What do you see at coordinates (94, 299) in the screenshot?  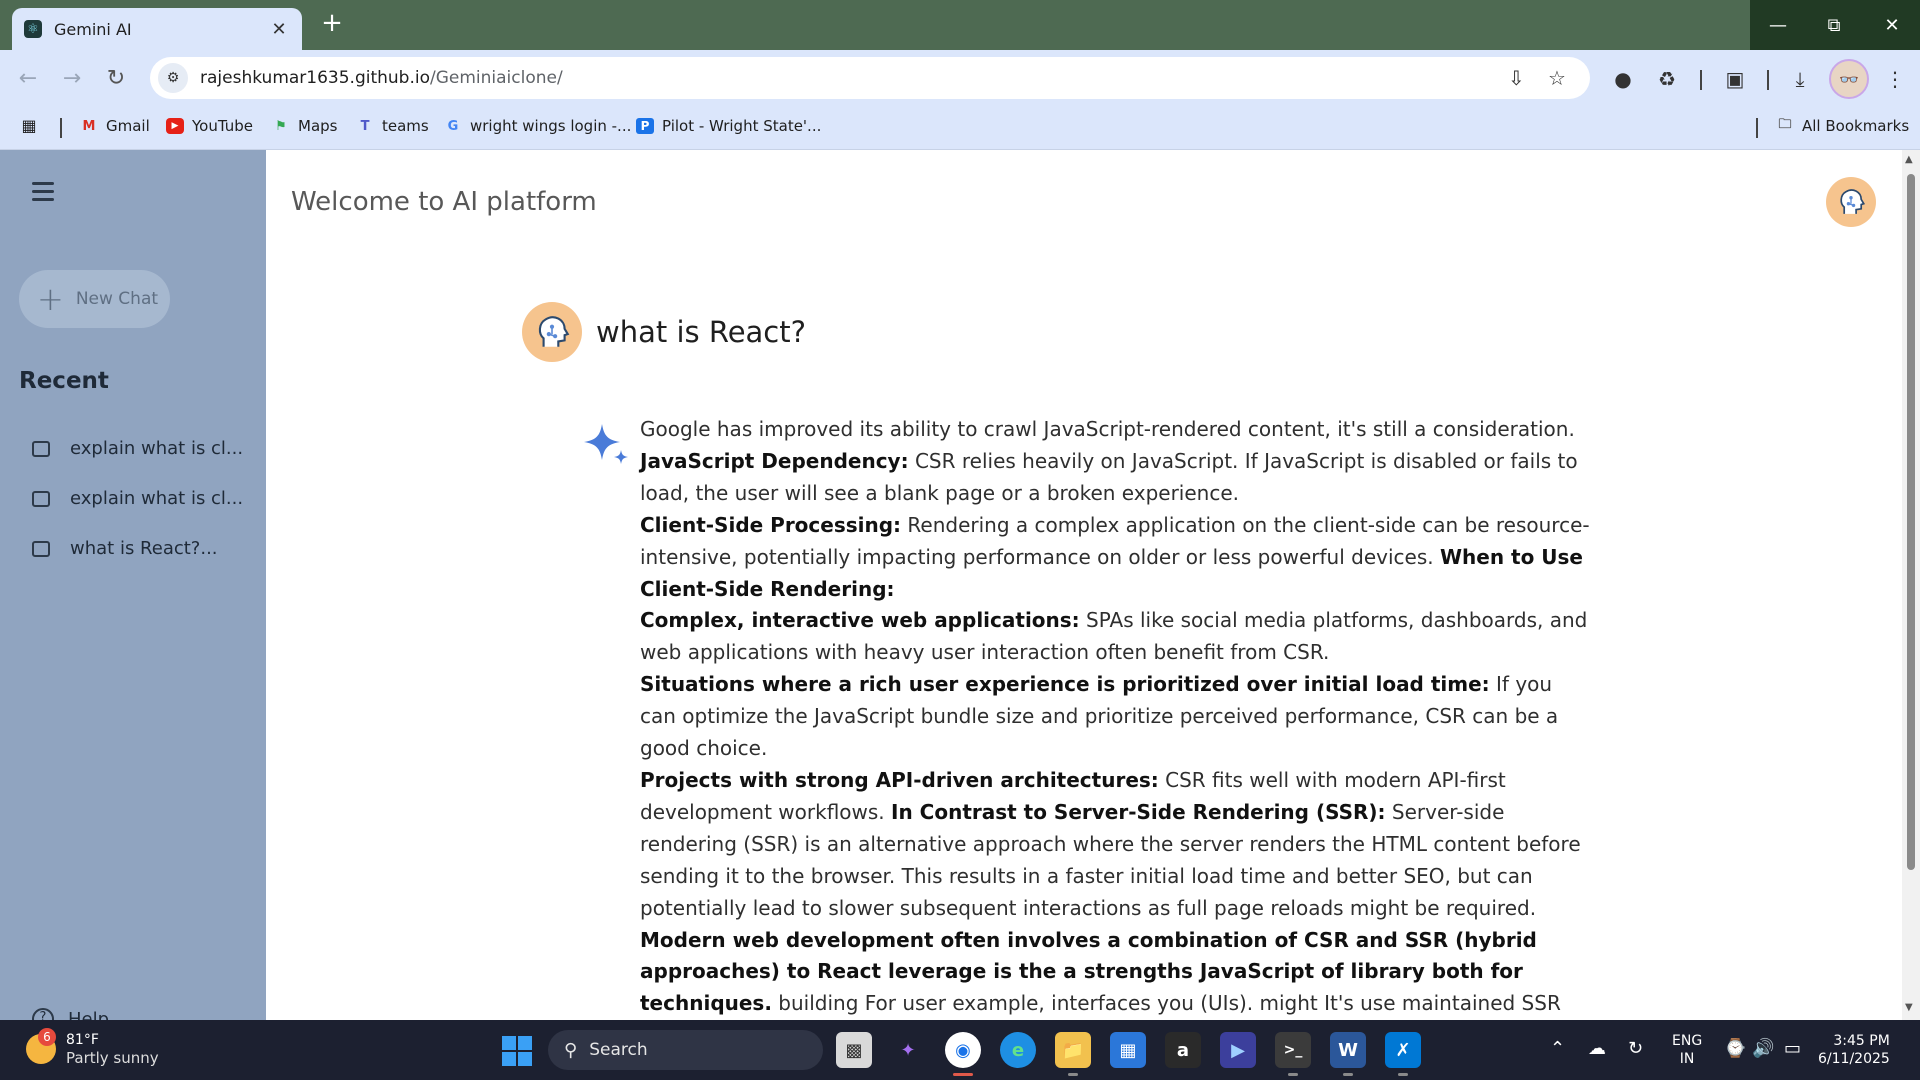 I see `new-chat-button: + New Chat` at bounding box center [94, 299].